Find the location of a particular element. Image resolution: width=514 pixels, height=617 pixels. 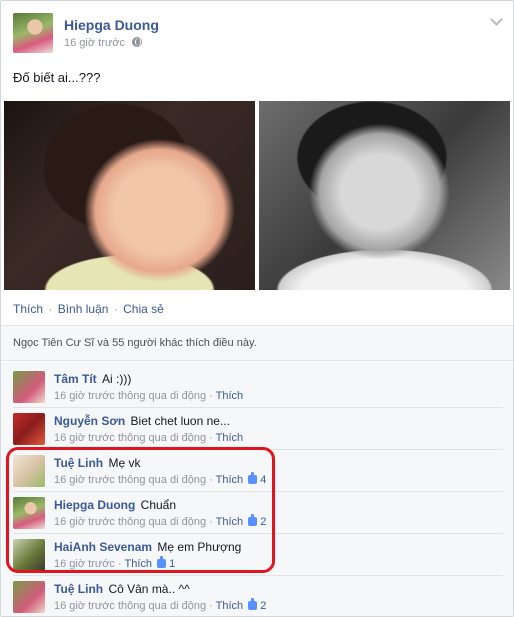

comment-text: Mẹ vk is located at coordinates (124, 463).